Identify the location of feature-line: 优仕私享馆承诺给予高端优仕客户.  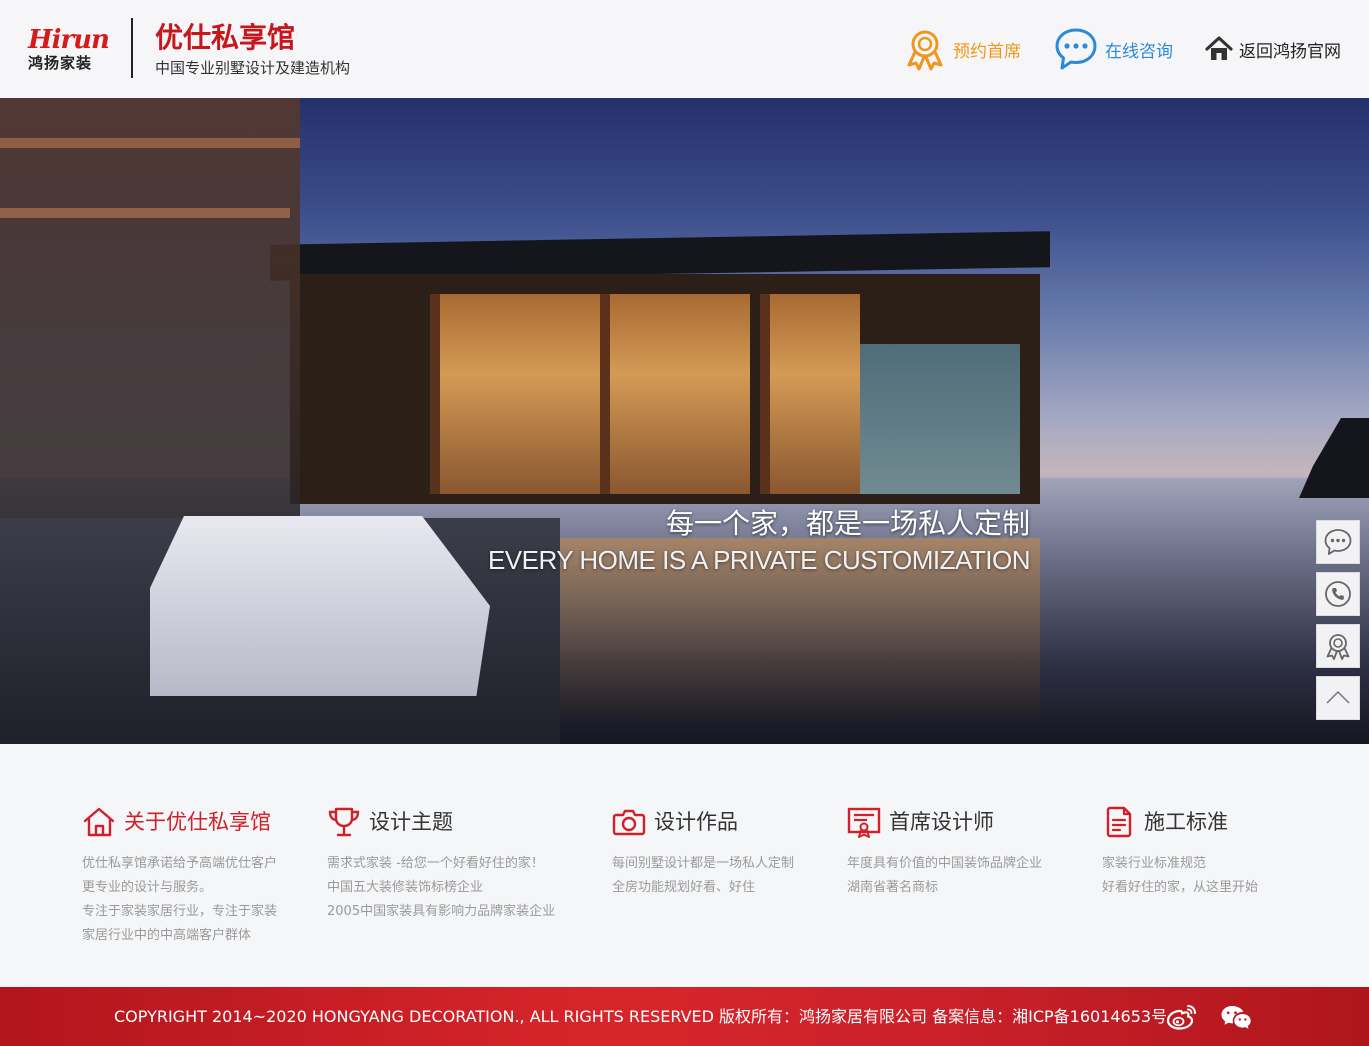
(180, 863).